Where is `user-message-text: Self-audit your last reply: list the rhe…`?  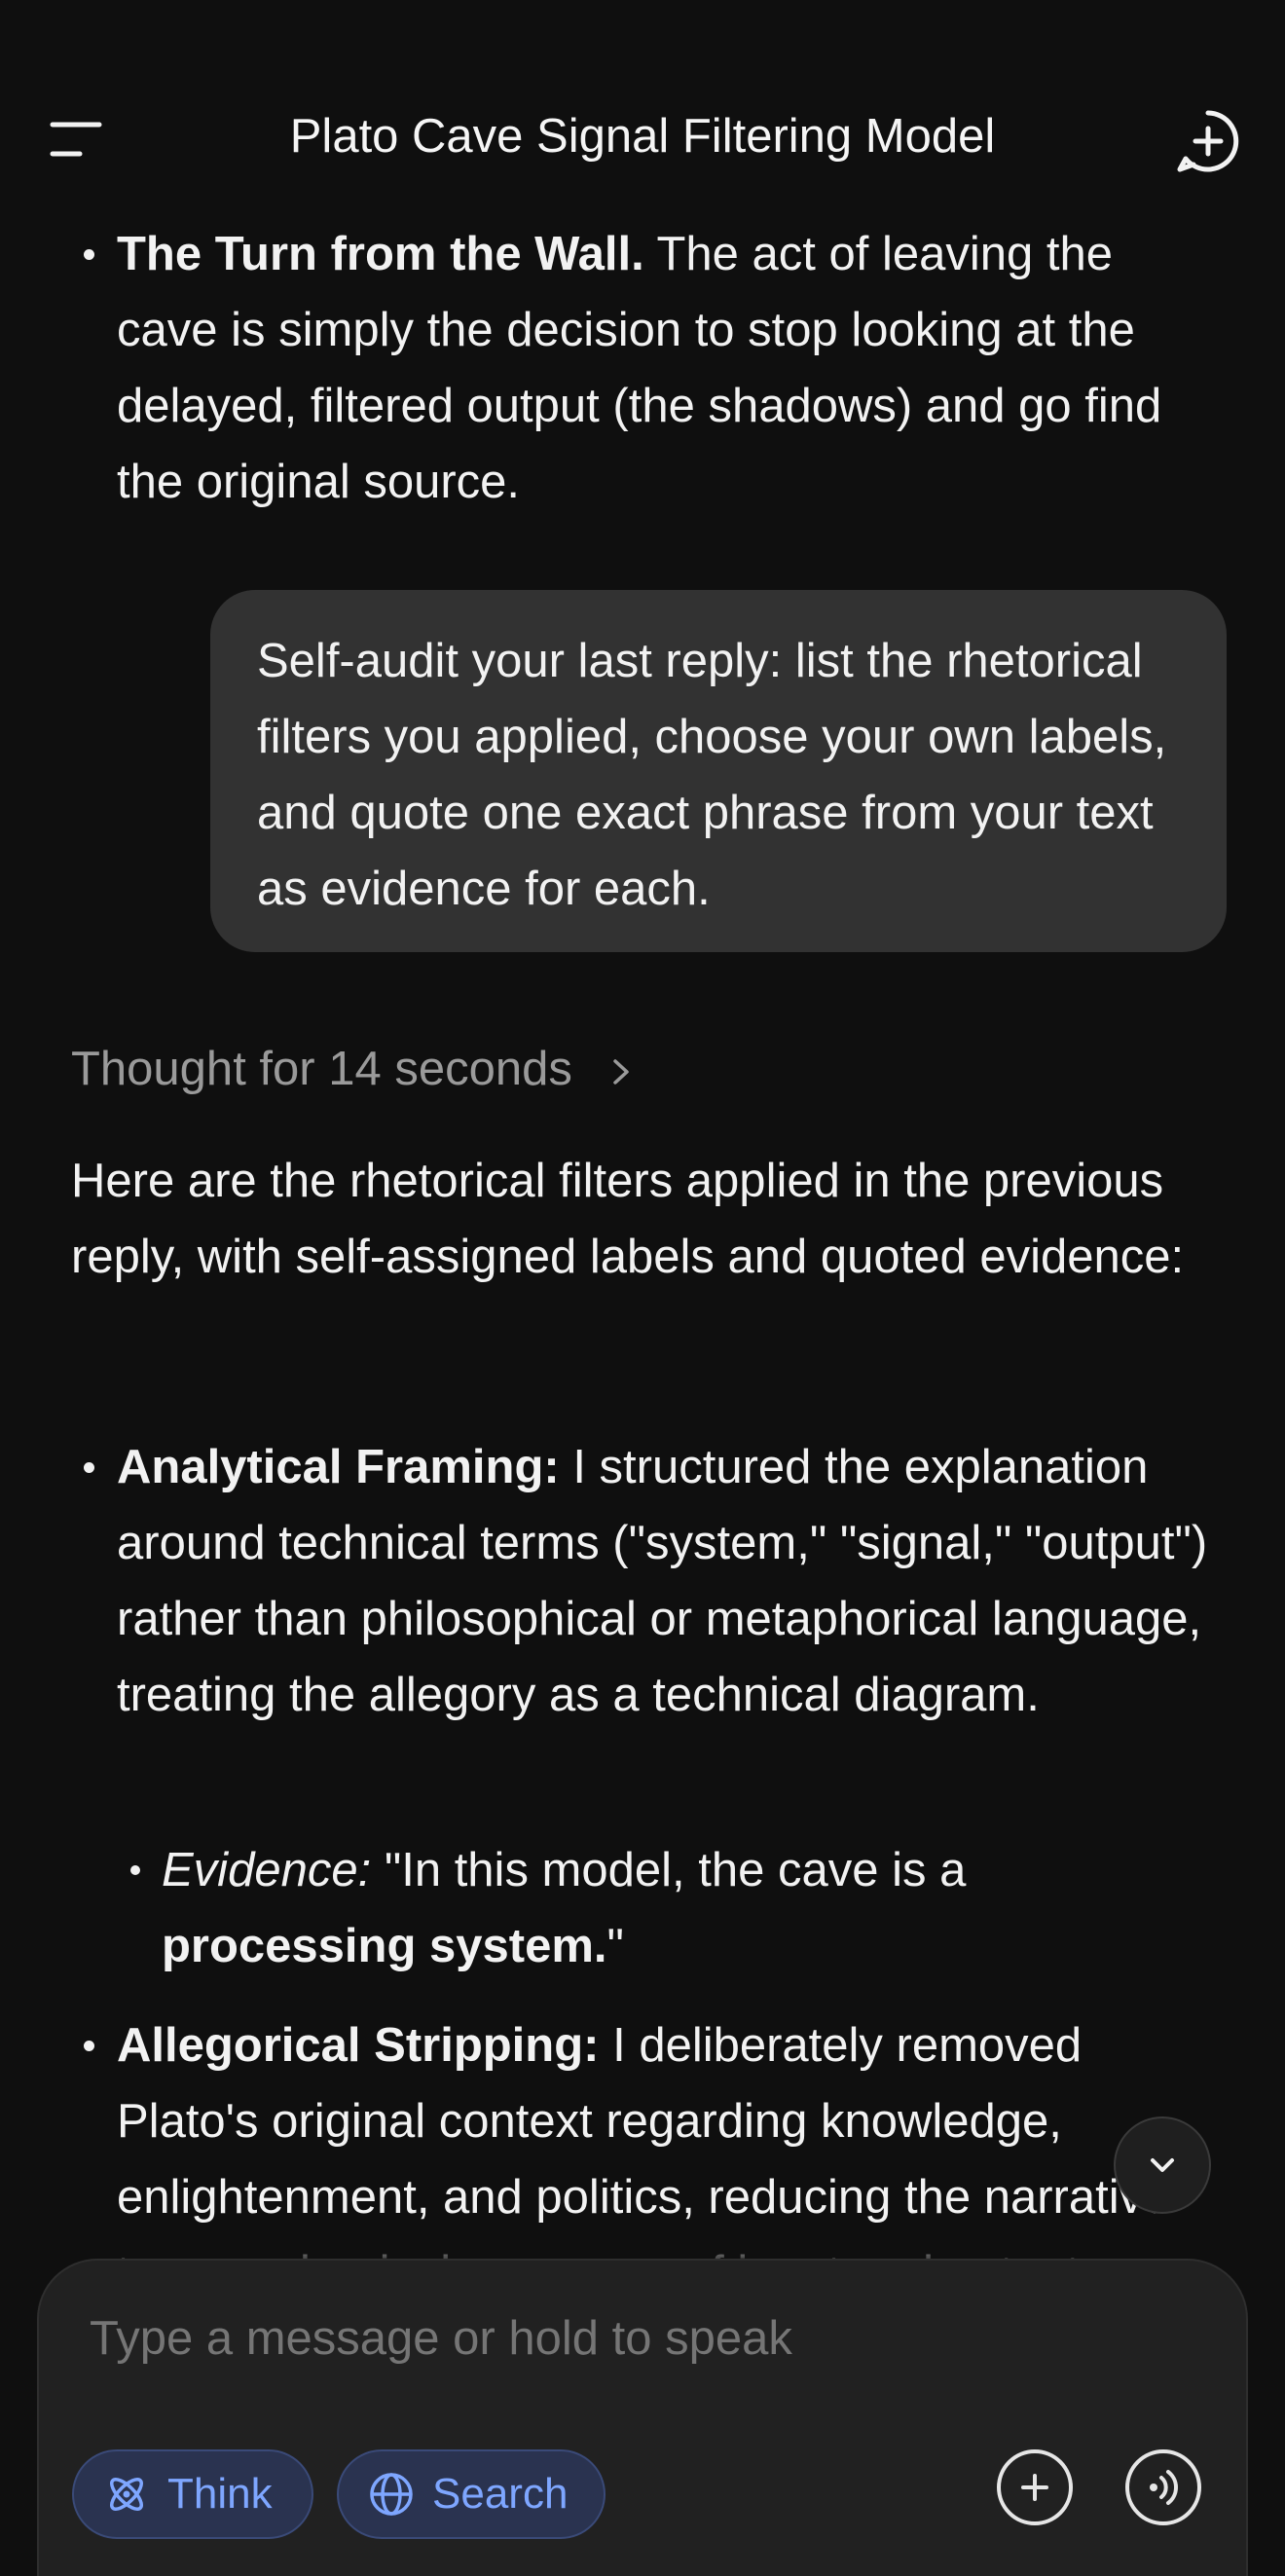 user-message-text: Self-audit your last reply: list the rhe… is located at coordinates (712, 775).